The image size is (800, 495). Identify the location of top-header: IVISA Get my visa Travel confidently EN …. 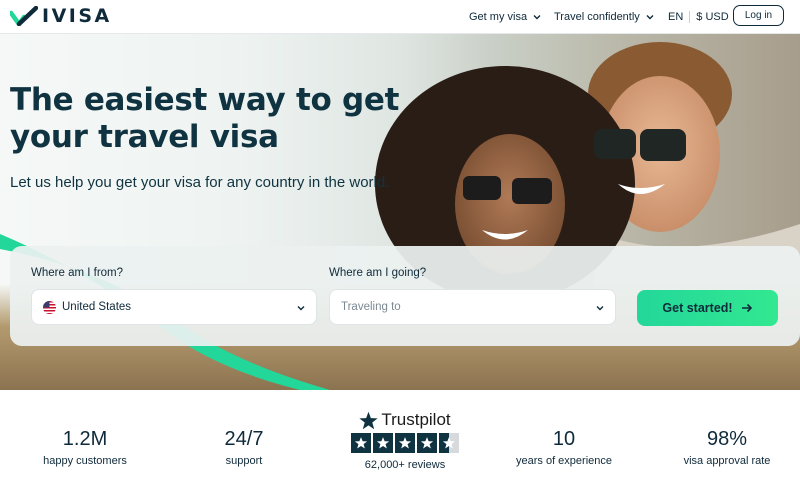
(400, 17).